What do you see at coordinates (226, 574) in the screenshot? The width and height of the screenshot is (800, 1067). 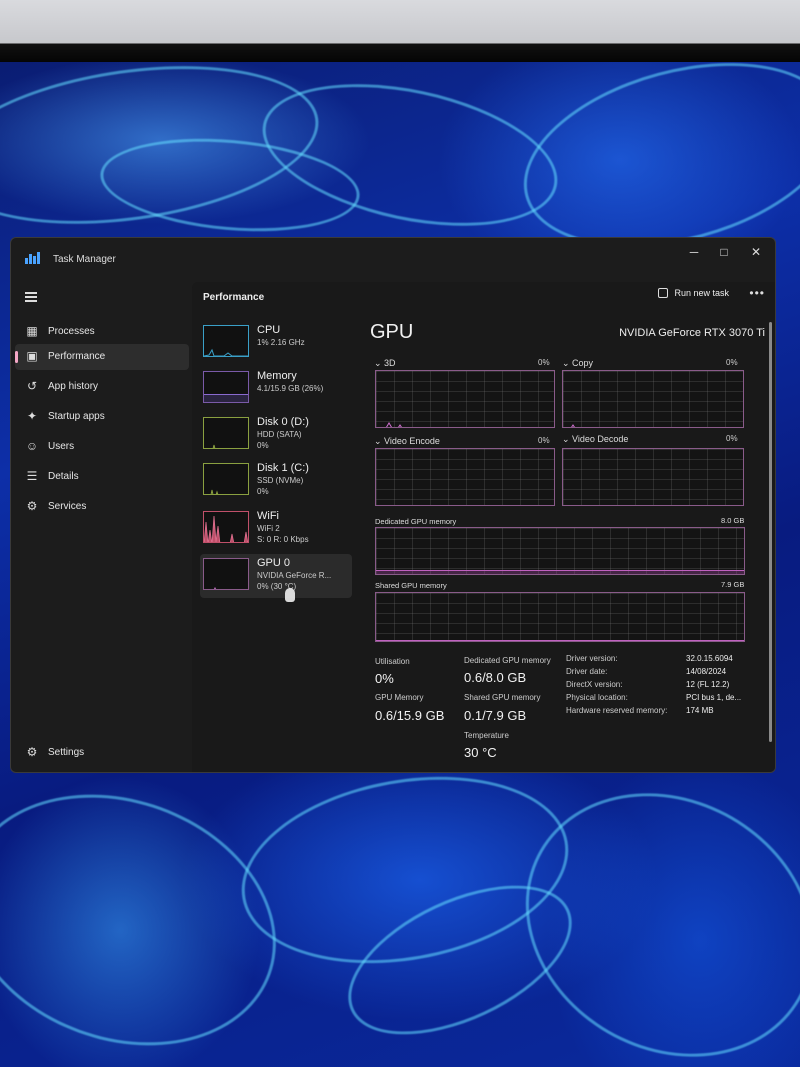 I see `gpu-thumbnail-graph` at bounding box center [226, 574].